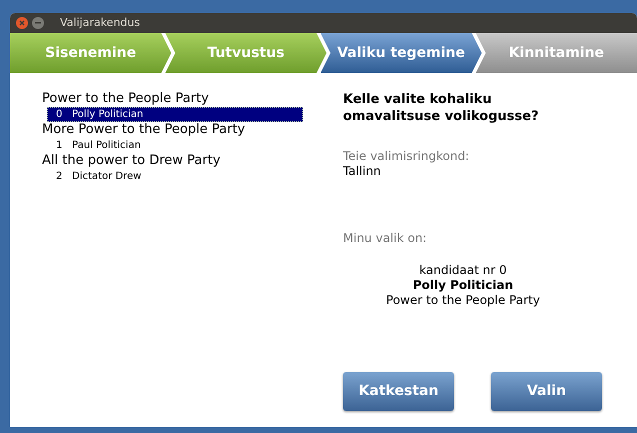 The image size is (637, 433). I want to click on wizard-step: Tutvustus, so click(245, 53).